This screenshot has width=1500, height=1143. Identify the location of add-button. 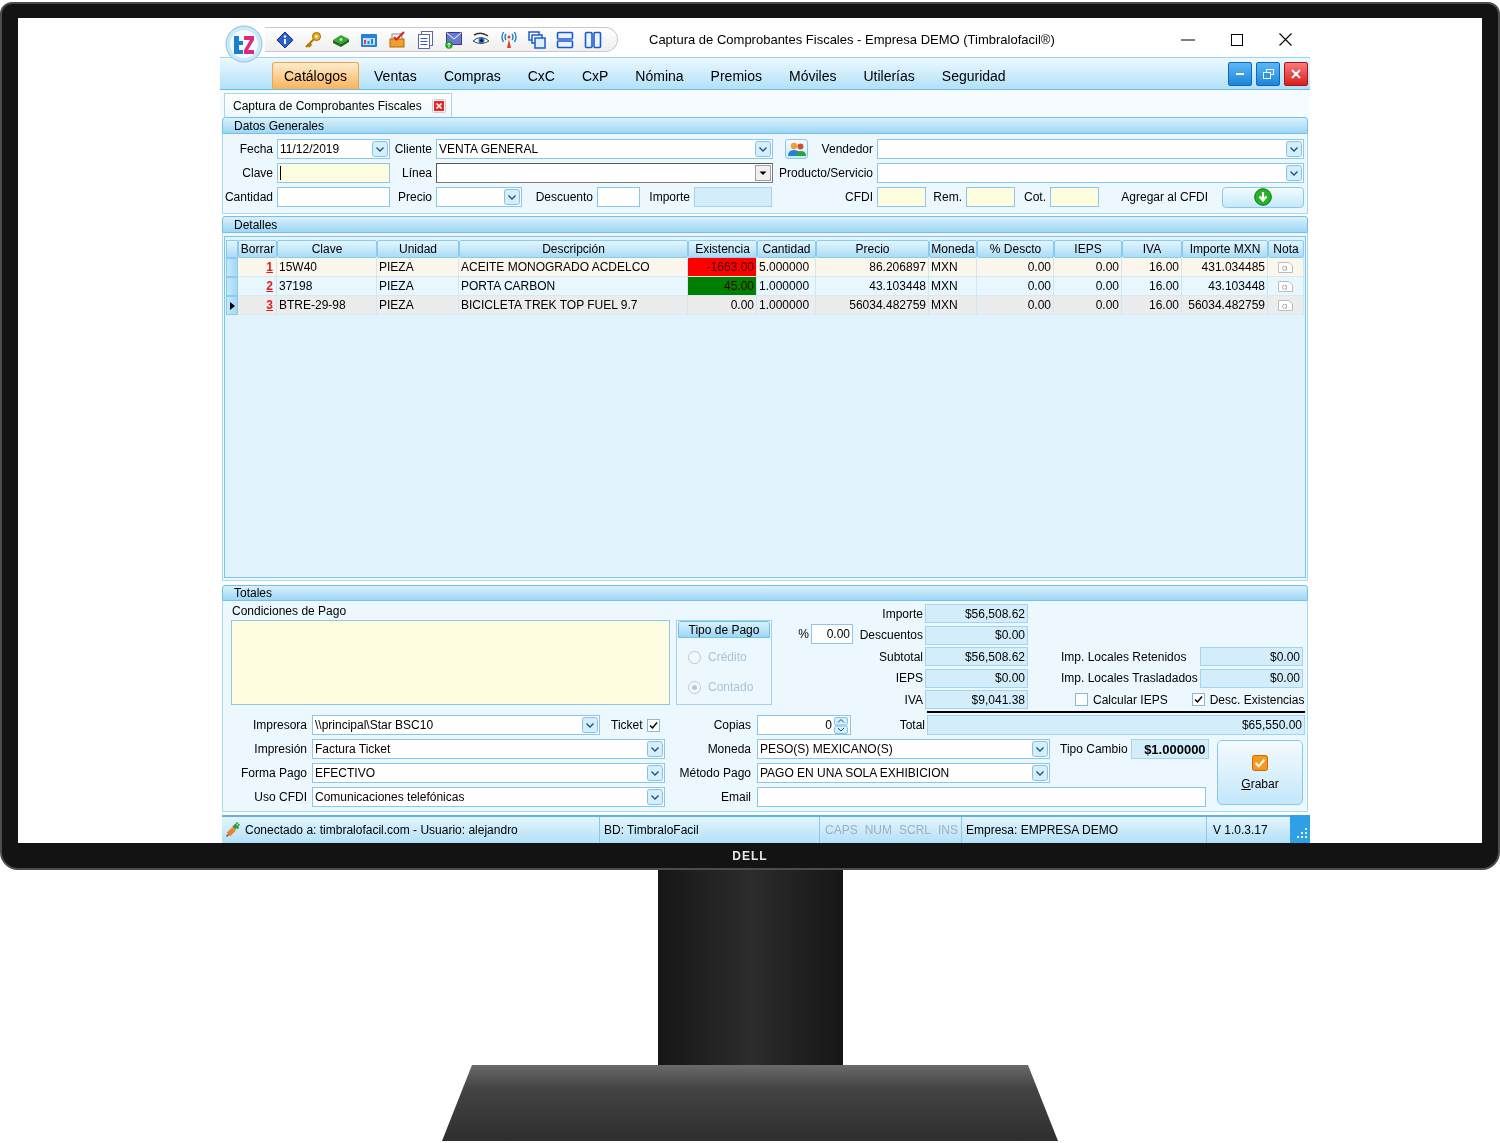
(1263, 197).